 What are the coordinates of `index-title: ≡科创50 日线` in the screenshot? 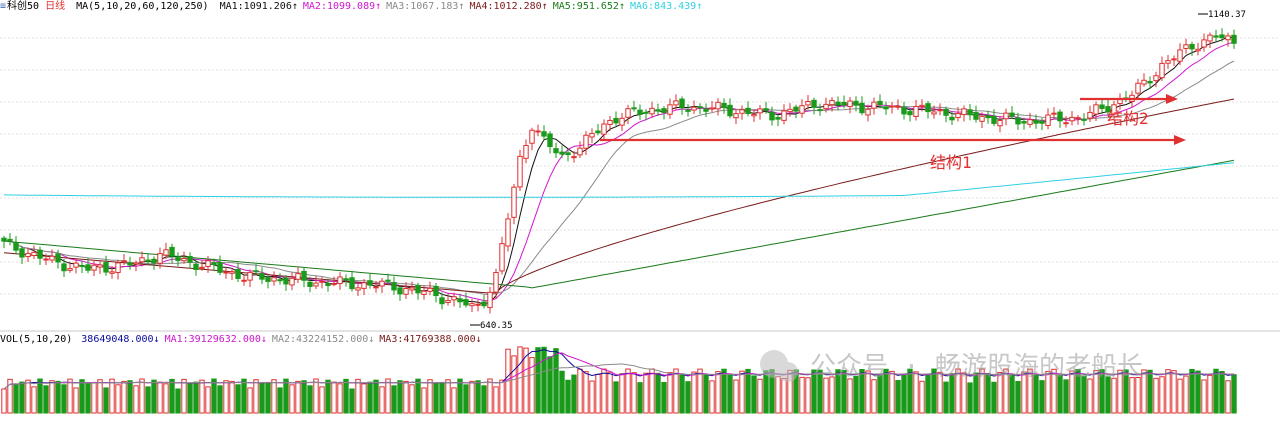 It's located at (38, 6).